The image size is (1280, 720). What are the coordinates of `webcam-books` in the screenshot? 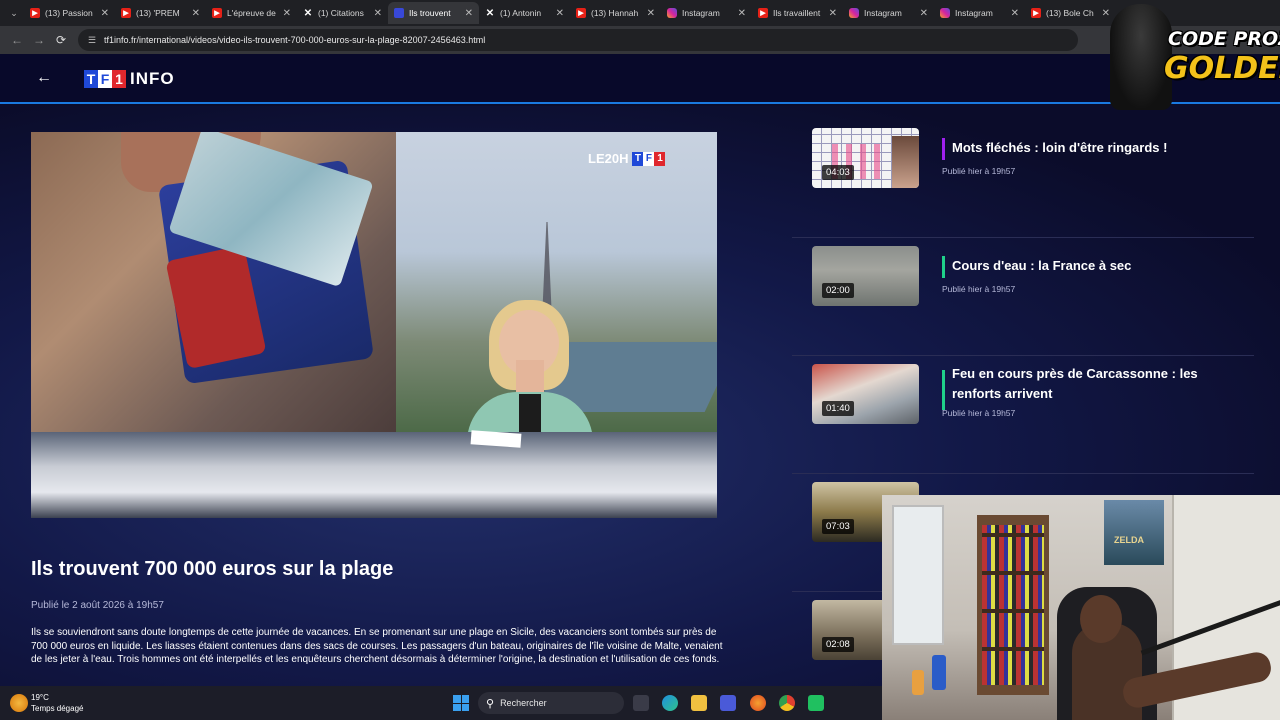 It's located at (1013, 605).